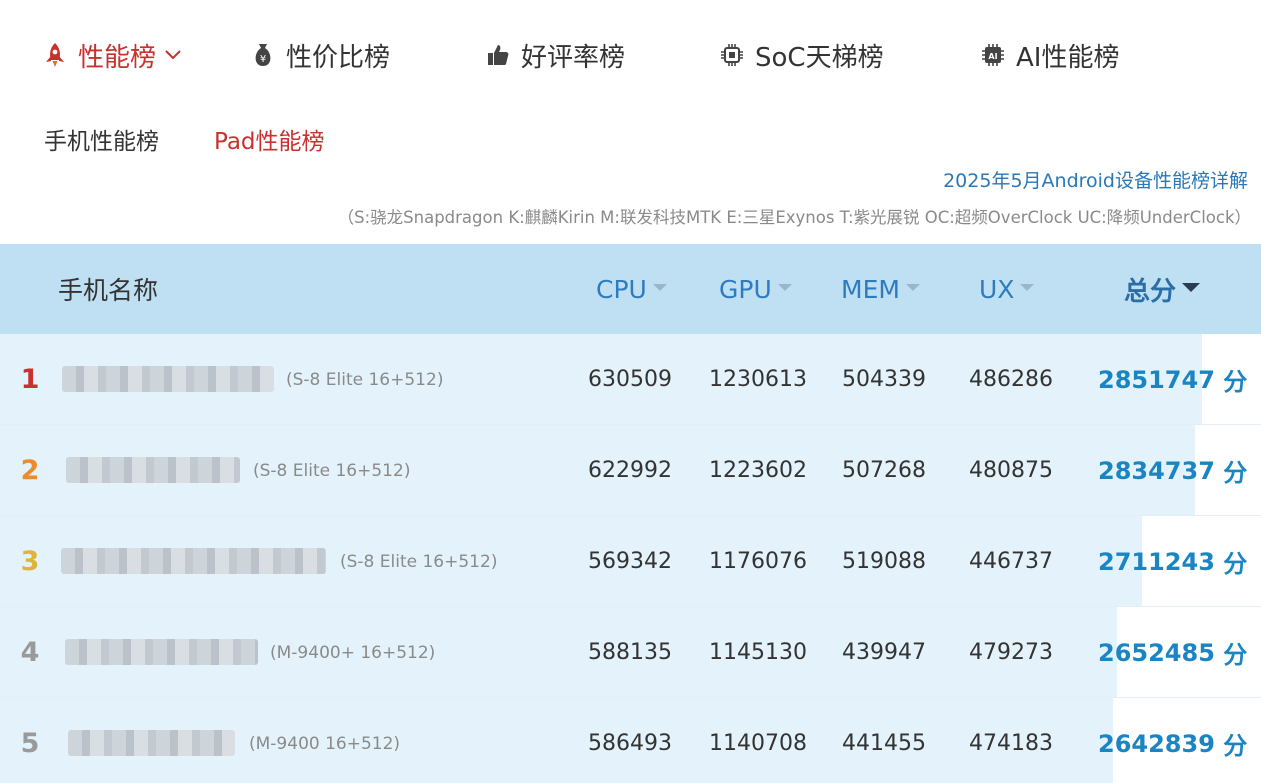  Describe the element at coordinates (758, 379) in the screenshot. I see `gpu-score: 1230613` at that location.